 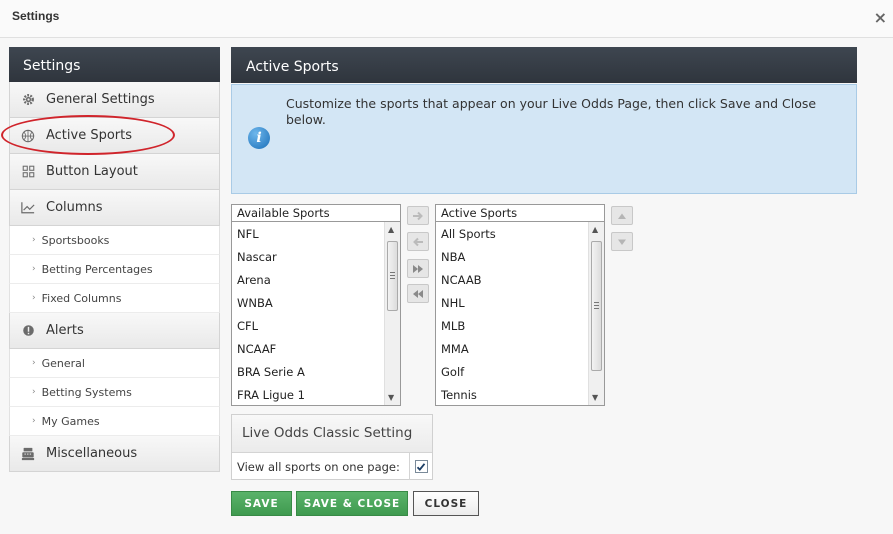 I want to click on triangle-up-icon, so click(x=622, y=216).